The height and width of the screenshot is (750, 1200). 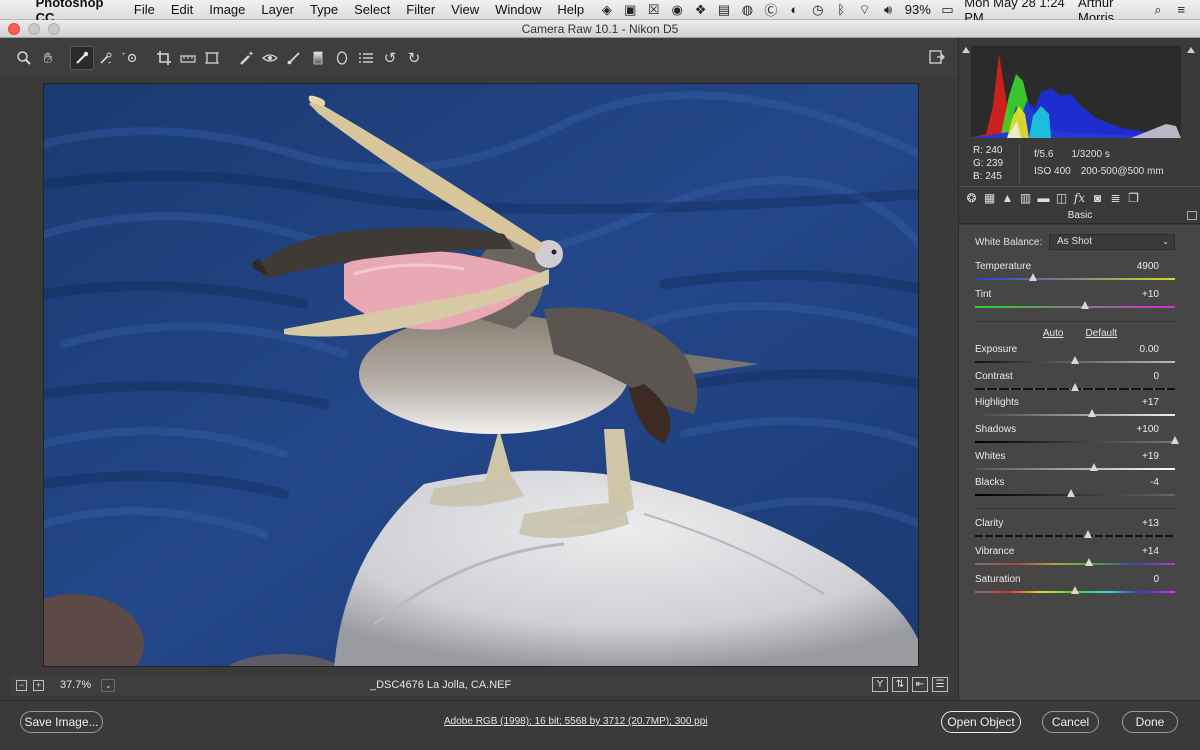 I want to click on tray-app-icon: ▤, so click(x=723, y=10).